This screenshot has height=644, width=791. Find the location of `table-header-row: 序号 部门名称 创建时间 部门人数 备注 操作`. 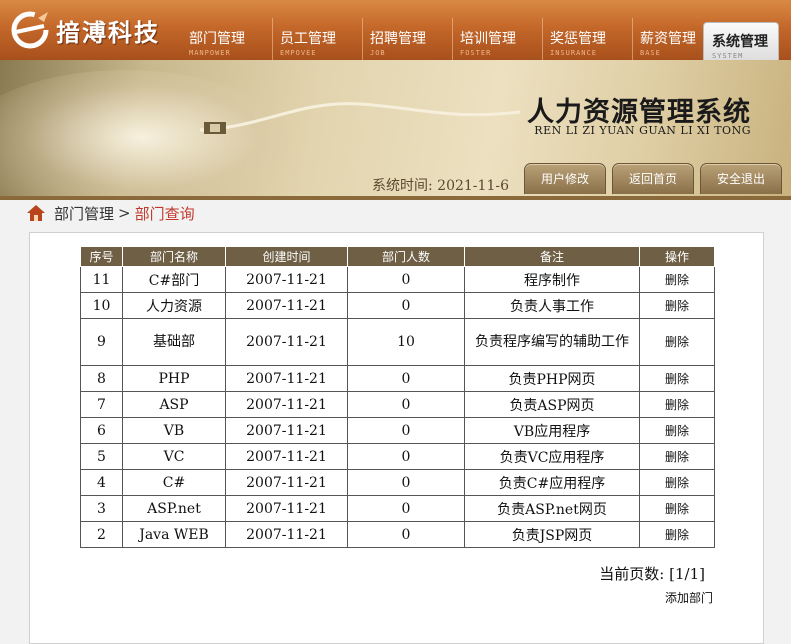

table-header-row: 序号 部门名称 创建时间 部门人数 备注 操作 is located at coordinates (397, 256).